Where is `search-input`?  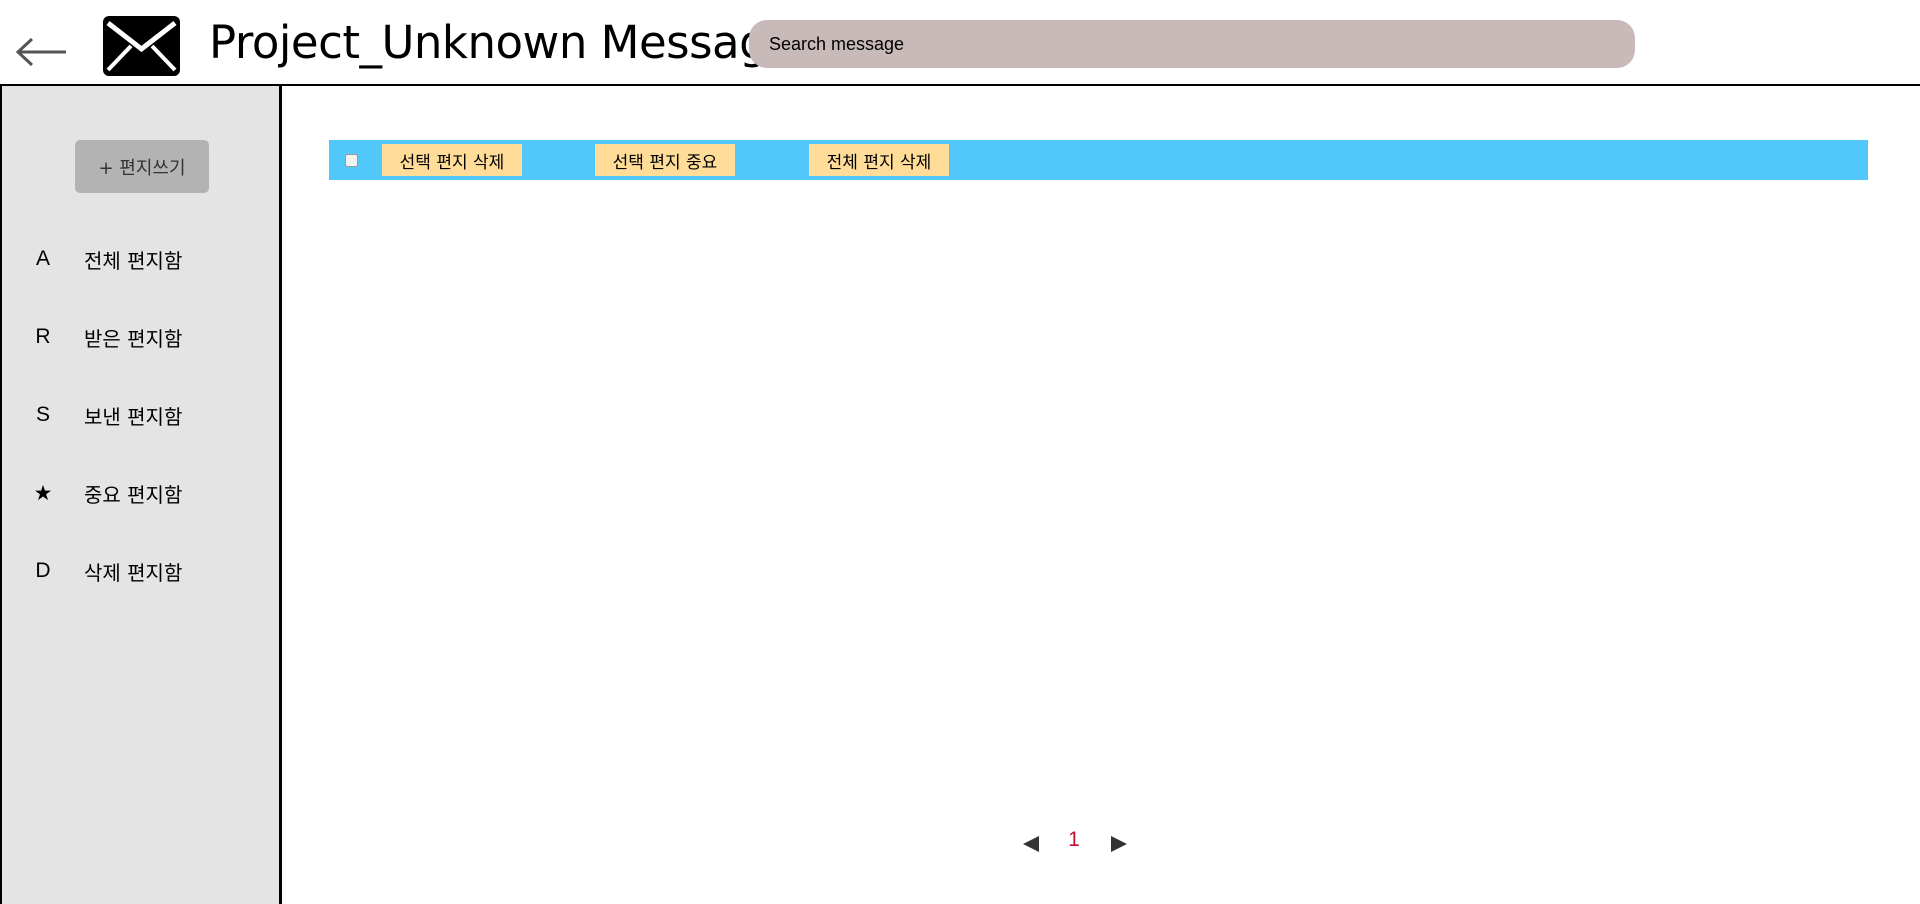
search-input is located at coordinates (1192, 44).